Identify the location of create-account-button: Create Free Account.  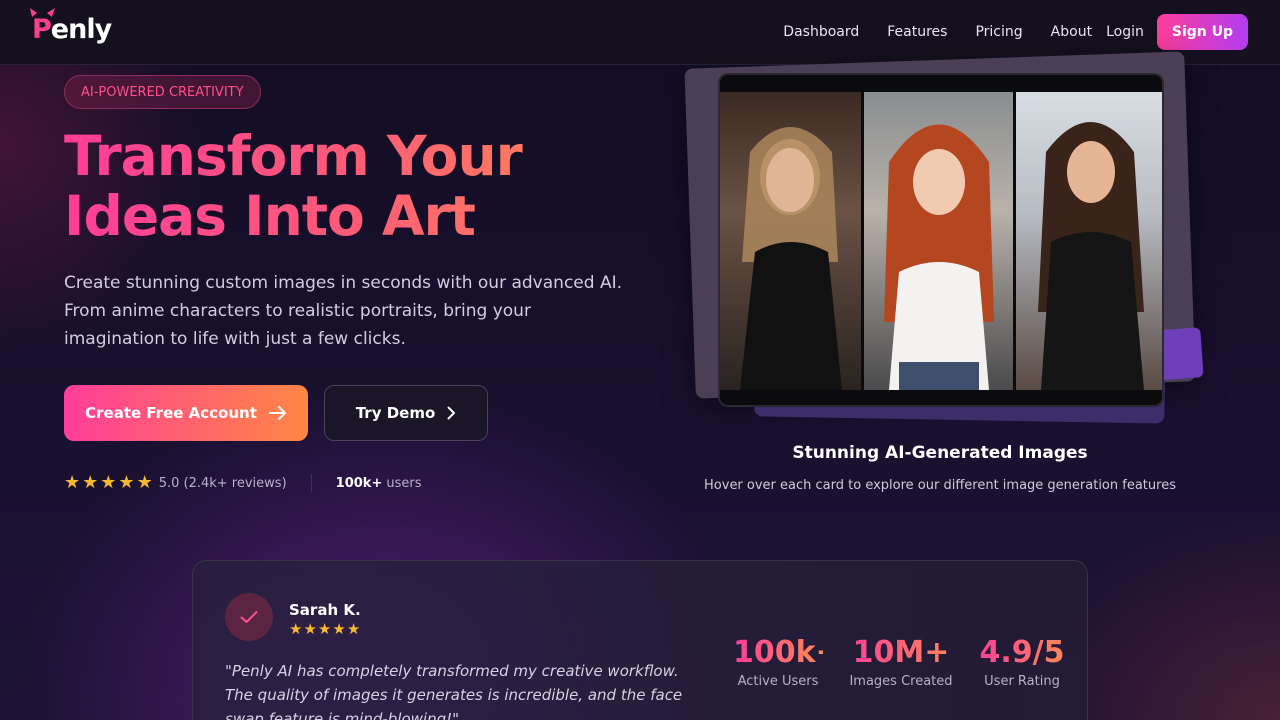
(186, 413).